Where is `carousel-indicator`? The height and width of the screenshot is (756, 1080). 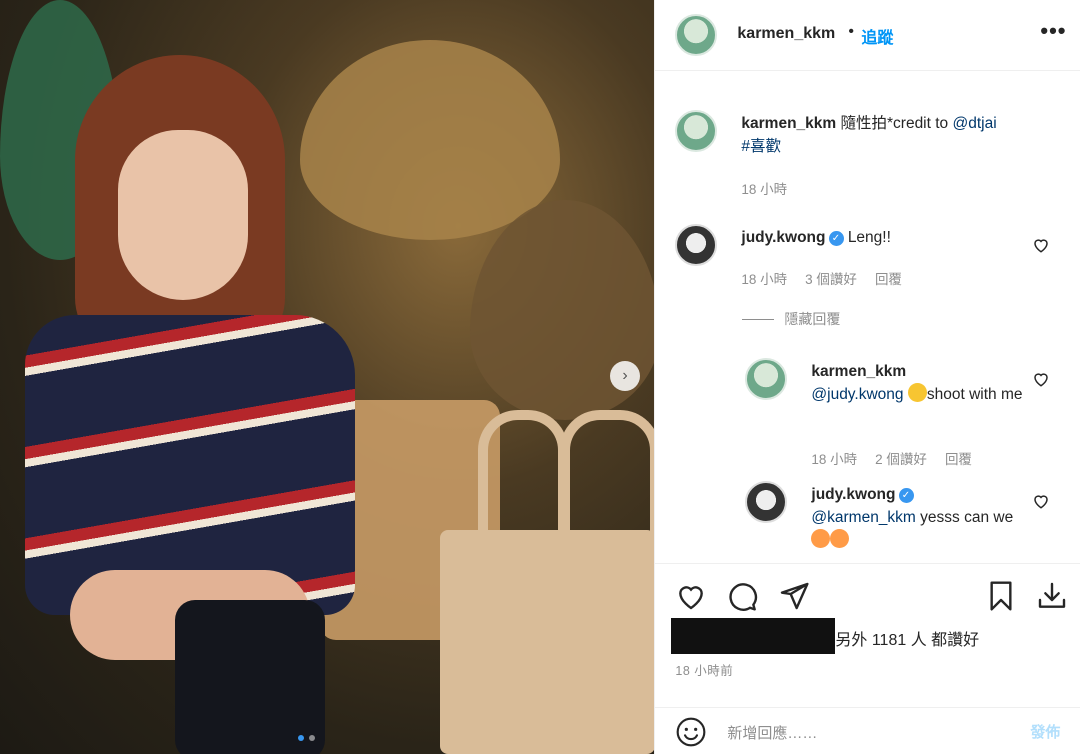 carousel-indicator is located at coordinates (306, 738).